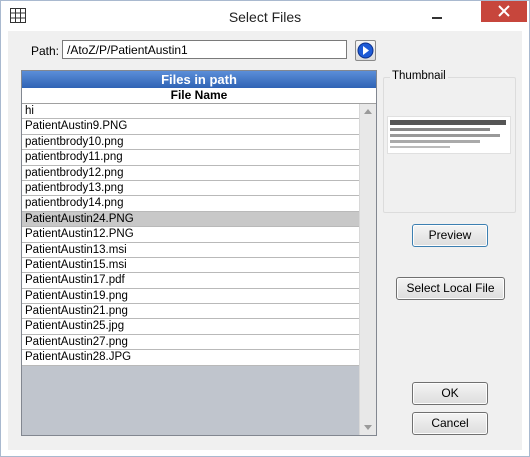  Describe the element at coordinates (191, 281) in the screenshot. I see `file-list-item: PatientAustin17.pdf` at that location.